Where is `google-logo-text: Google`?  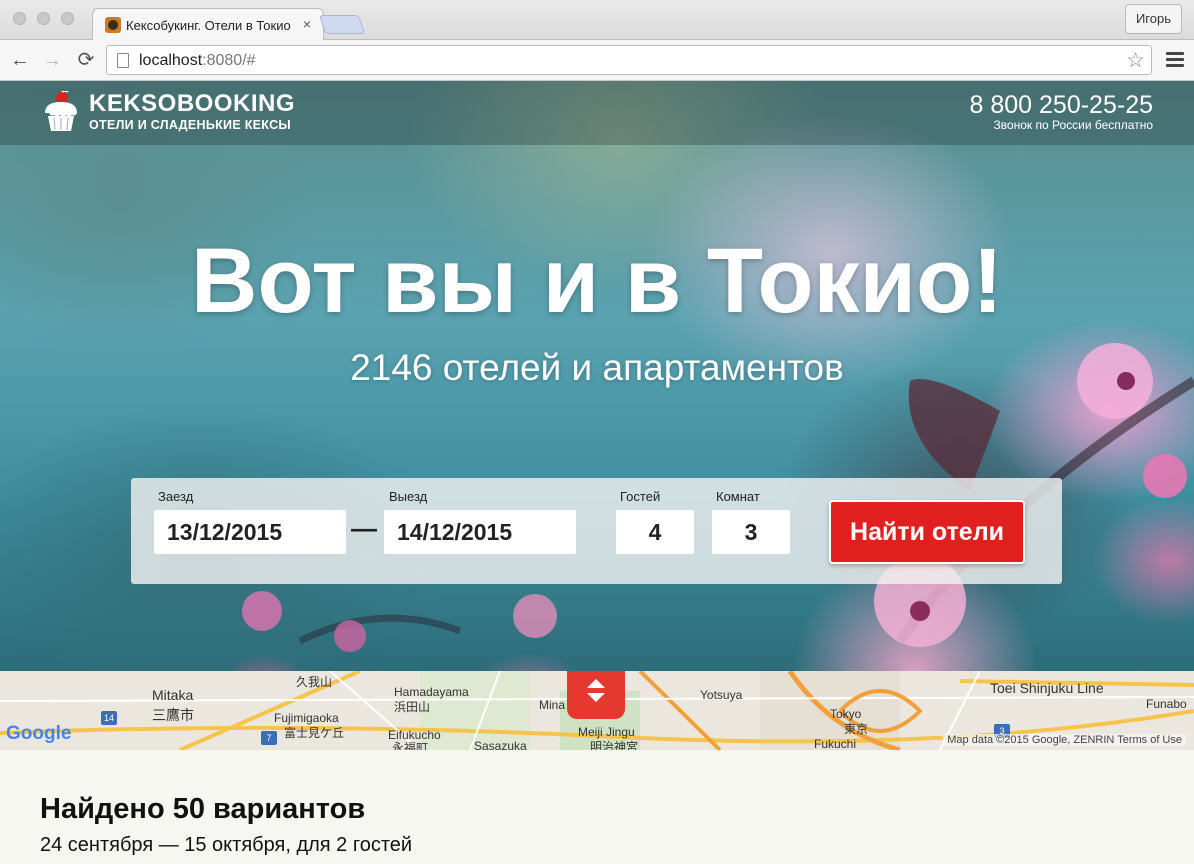
google-logo-text: Google is located at coordinates (39, 733).